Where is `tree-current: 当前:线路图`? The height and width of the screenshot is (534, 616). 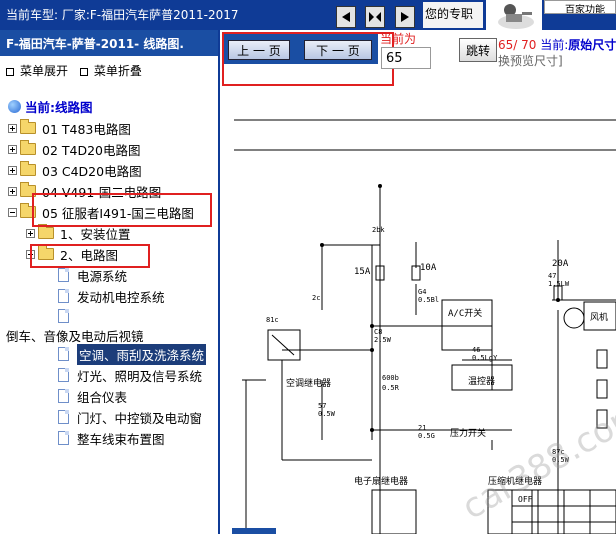 tree-current: 当前:线路图 is located at coordinates (50, 106).